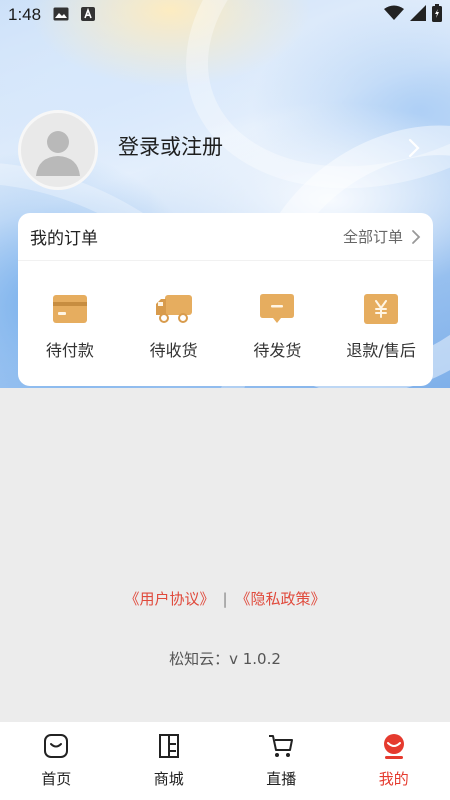  I want to click on order-item-pending-payment: 待付款, so click(70, 327).